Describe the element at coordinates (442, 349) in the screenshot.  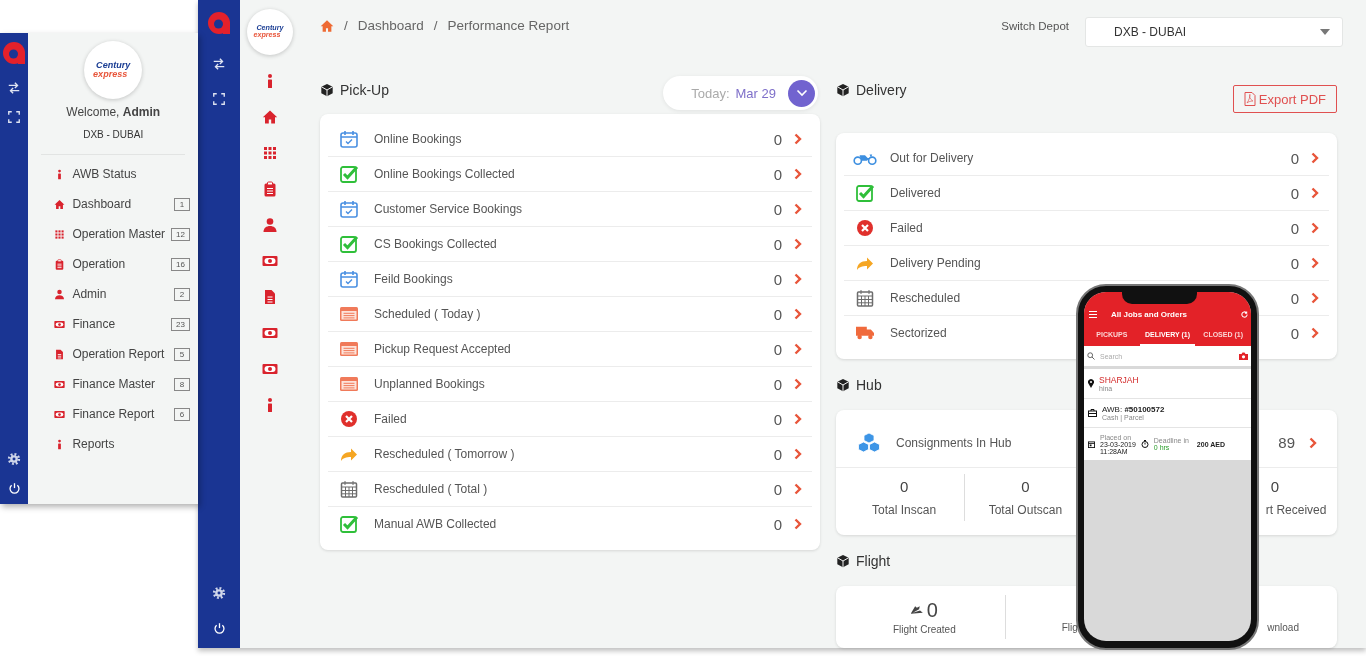
I see `stat-label: Pickup Request Accepted` at that location.